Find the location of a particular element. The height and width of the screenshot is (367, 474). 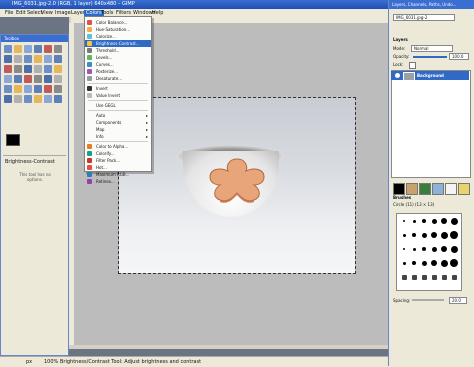

levels-tool-icon is located at coordinates (58, 99).